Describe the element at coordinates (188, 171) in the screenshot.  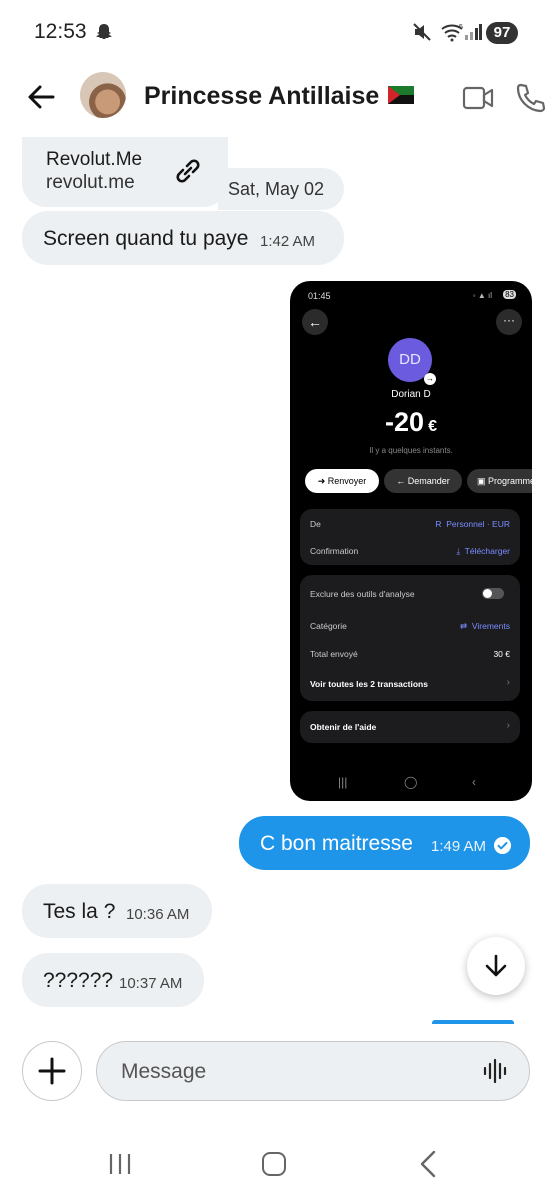
I see `link-icon` at that location.